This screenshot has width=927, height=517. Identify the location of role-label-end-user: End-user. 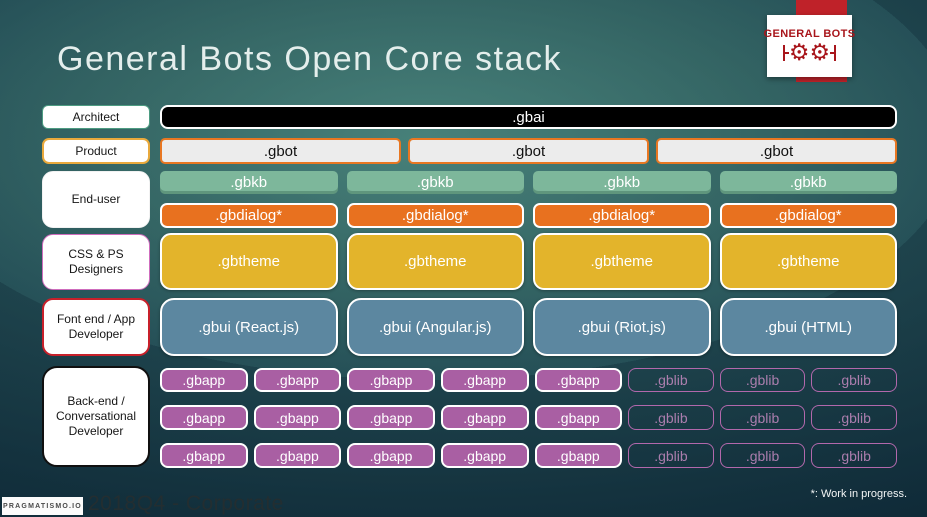
(96, 199).